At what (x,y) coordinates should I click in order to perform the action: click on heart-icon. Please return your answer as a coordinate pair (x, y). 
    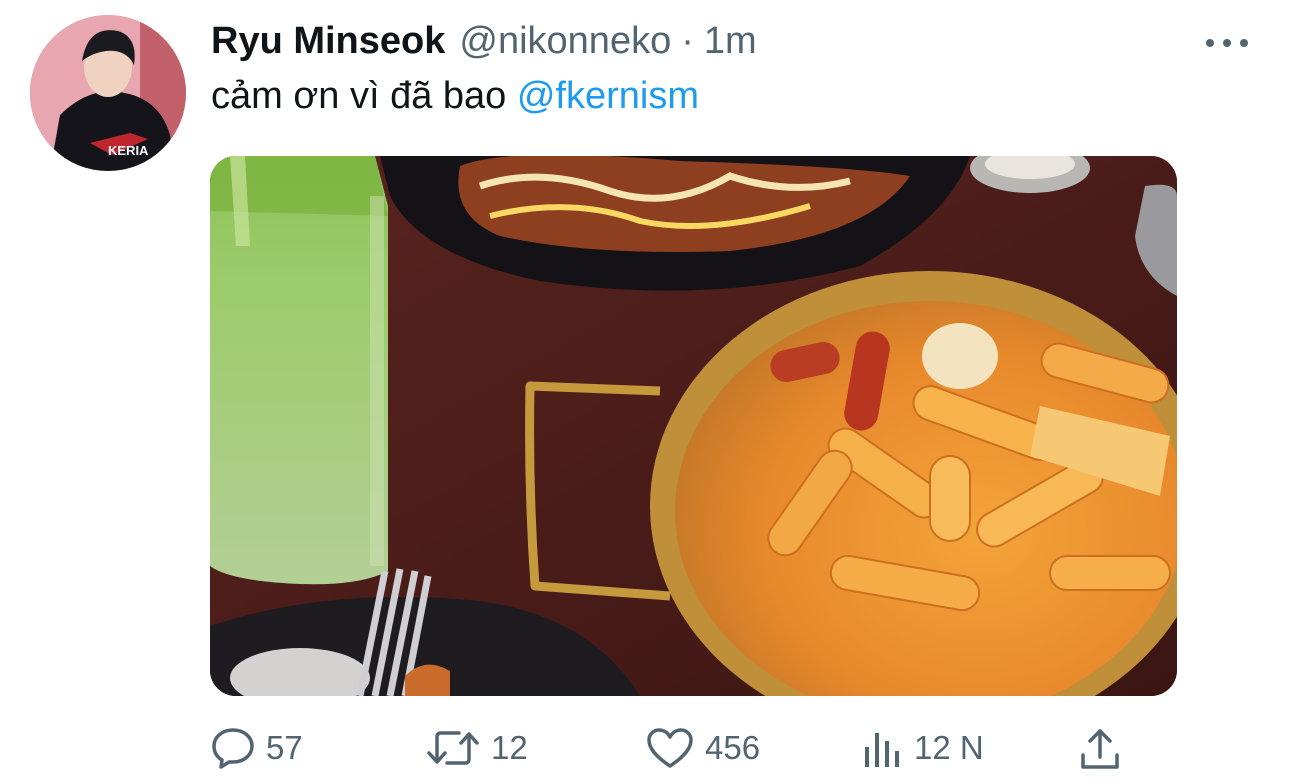
    Looking at the image, I should click on (670, 748).